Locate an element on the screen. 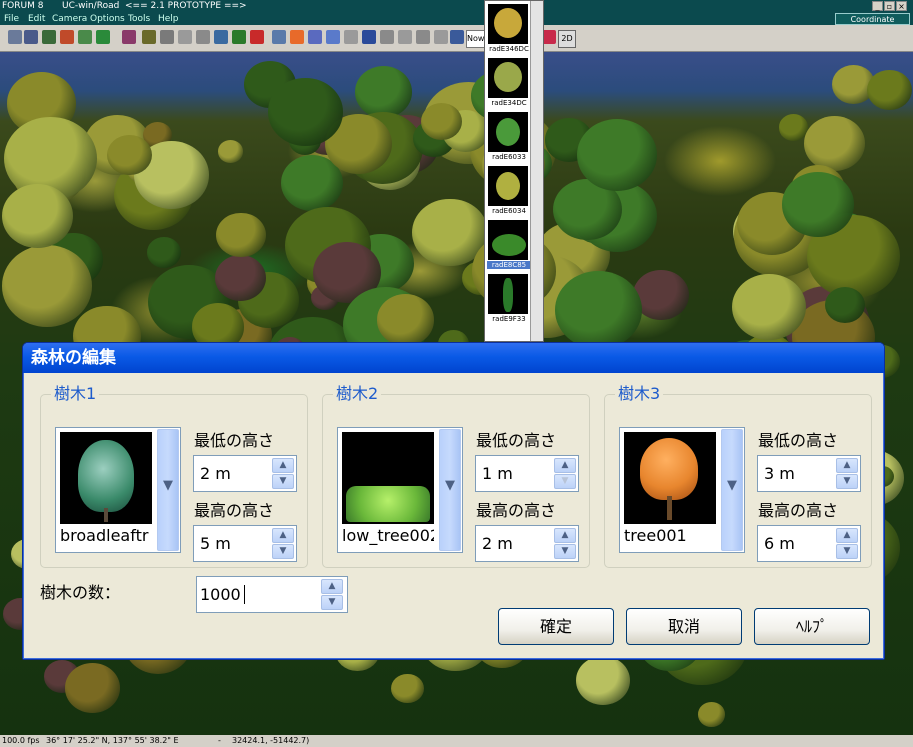  road-icon is located at coordinates (15, 37).